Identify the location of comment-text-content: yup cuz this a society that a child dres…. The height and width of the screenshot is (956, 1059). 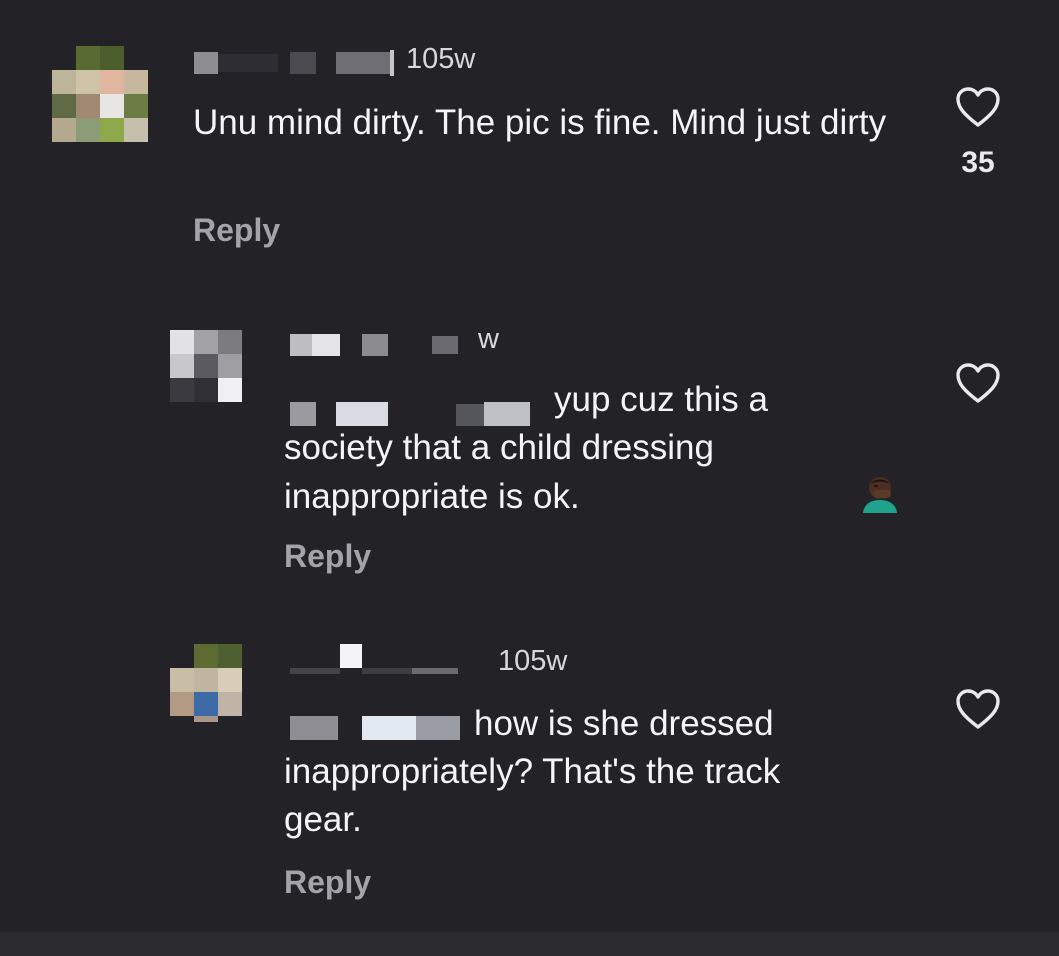
(526, 448).